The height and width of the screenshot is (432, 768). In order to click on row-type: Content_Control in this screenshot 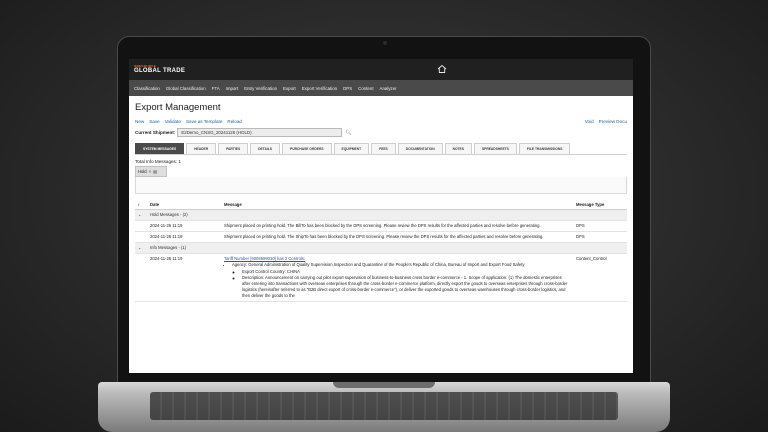, I will do `click(600, 278)`.